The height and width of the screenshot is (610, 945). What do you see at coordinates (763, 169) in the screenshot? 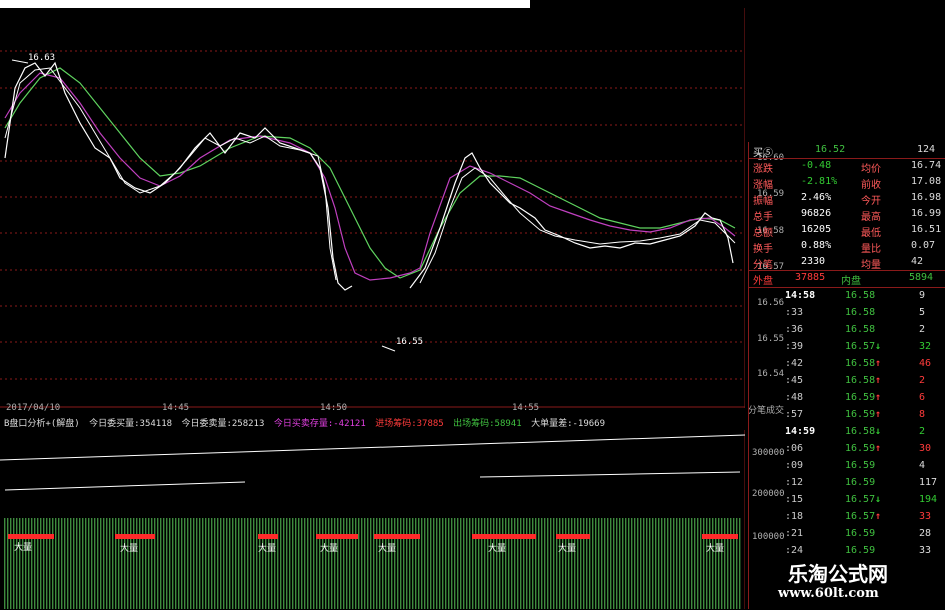
I see `stat-label: 涨跌` at bounding box center [763, 169].